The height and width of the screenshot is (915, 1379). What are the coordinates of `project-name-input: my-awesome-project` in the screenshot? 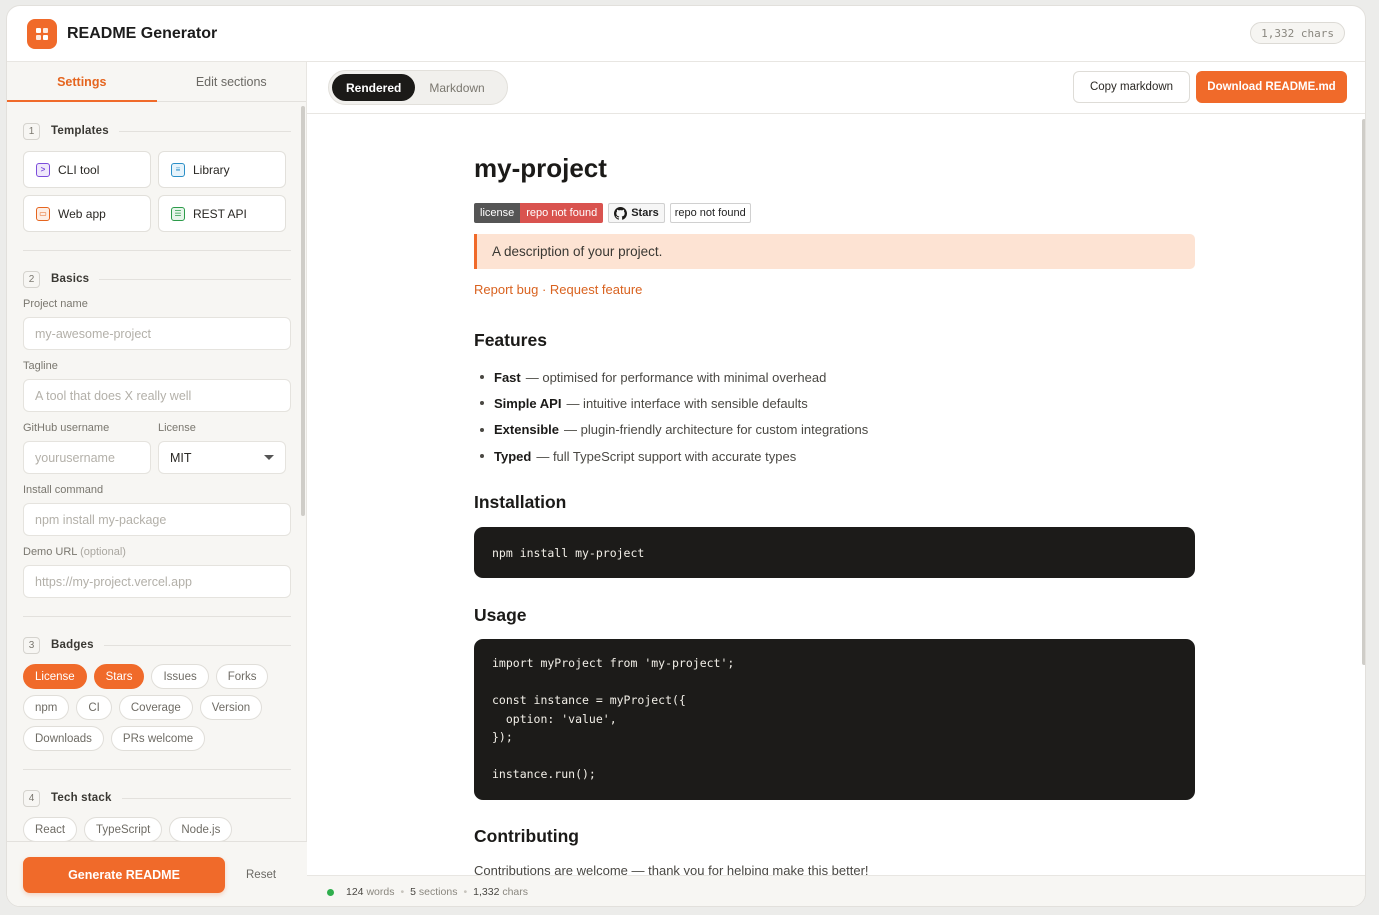 It's located at (157, 333).